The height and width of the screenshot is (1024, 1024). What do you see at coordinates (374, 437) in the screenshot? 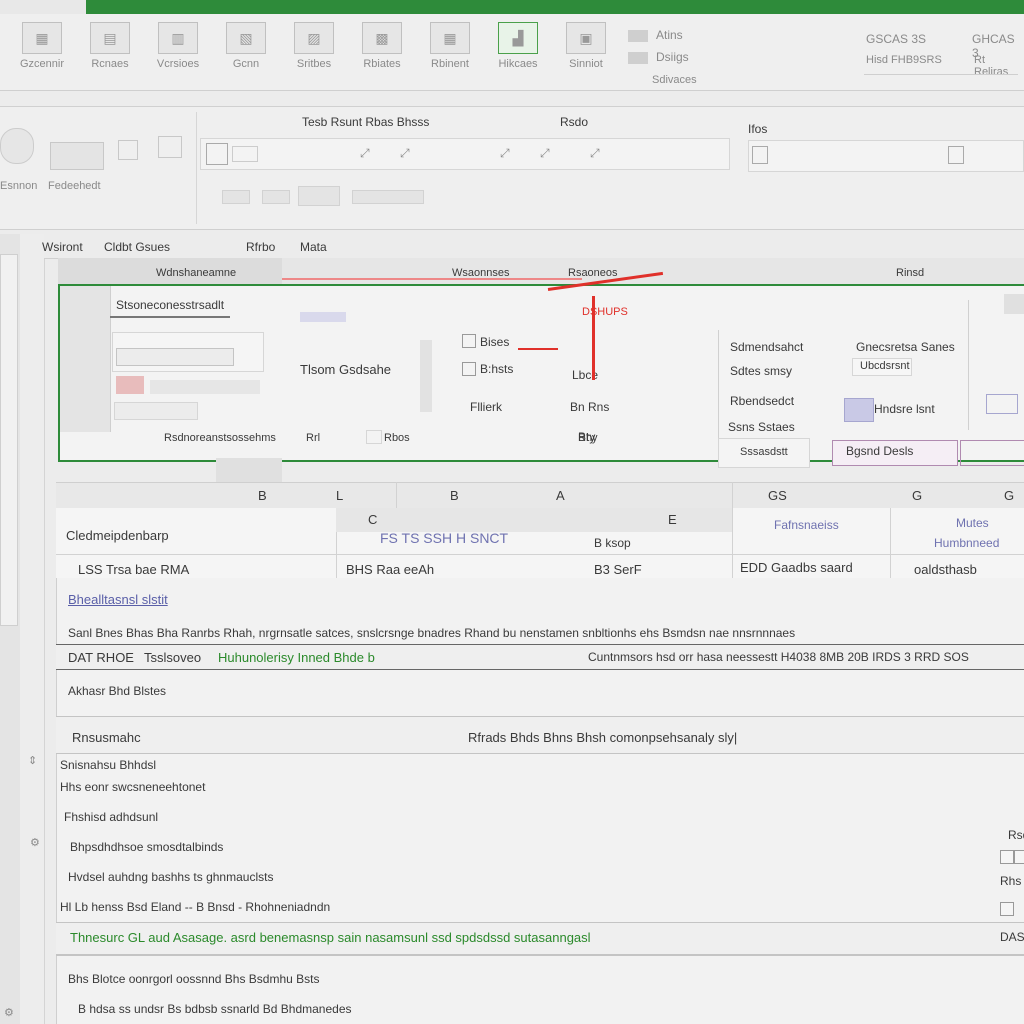
I see `dialog-bottom-check` at bounding box center [374, 437].